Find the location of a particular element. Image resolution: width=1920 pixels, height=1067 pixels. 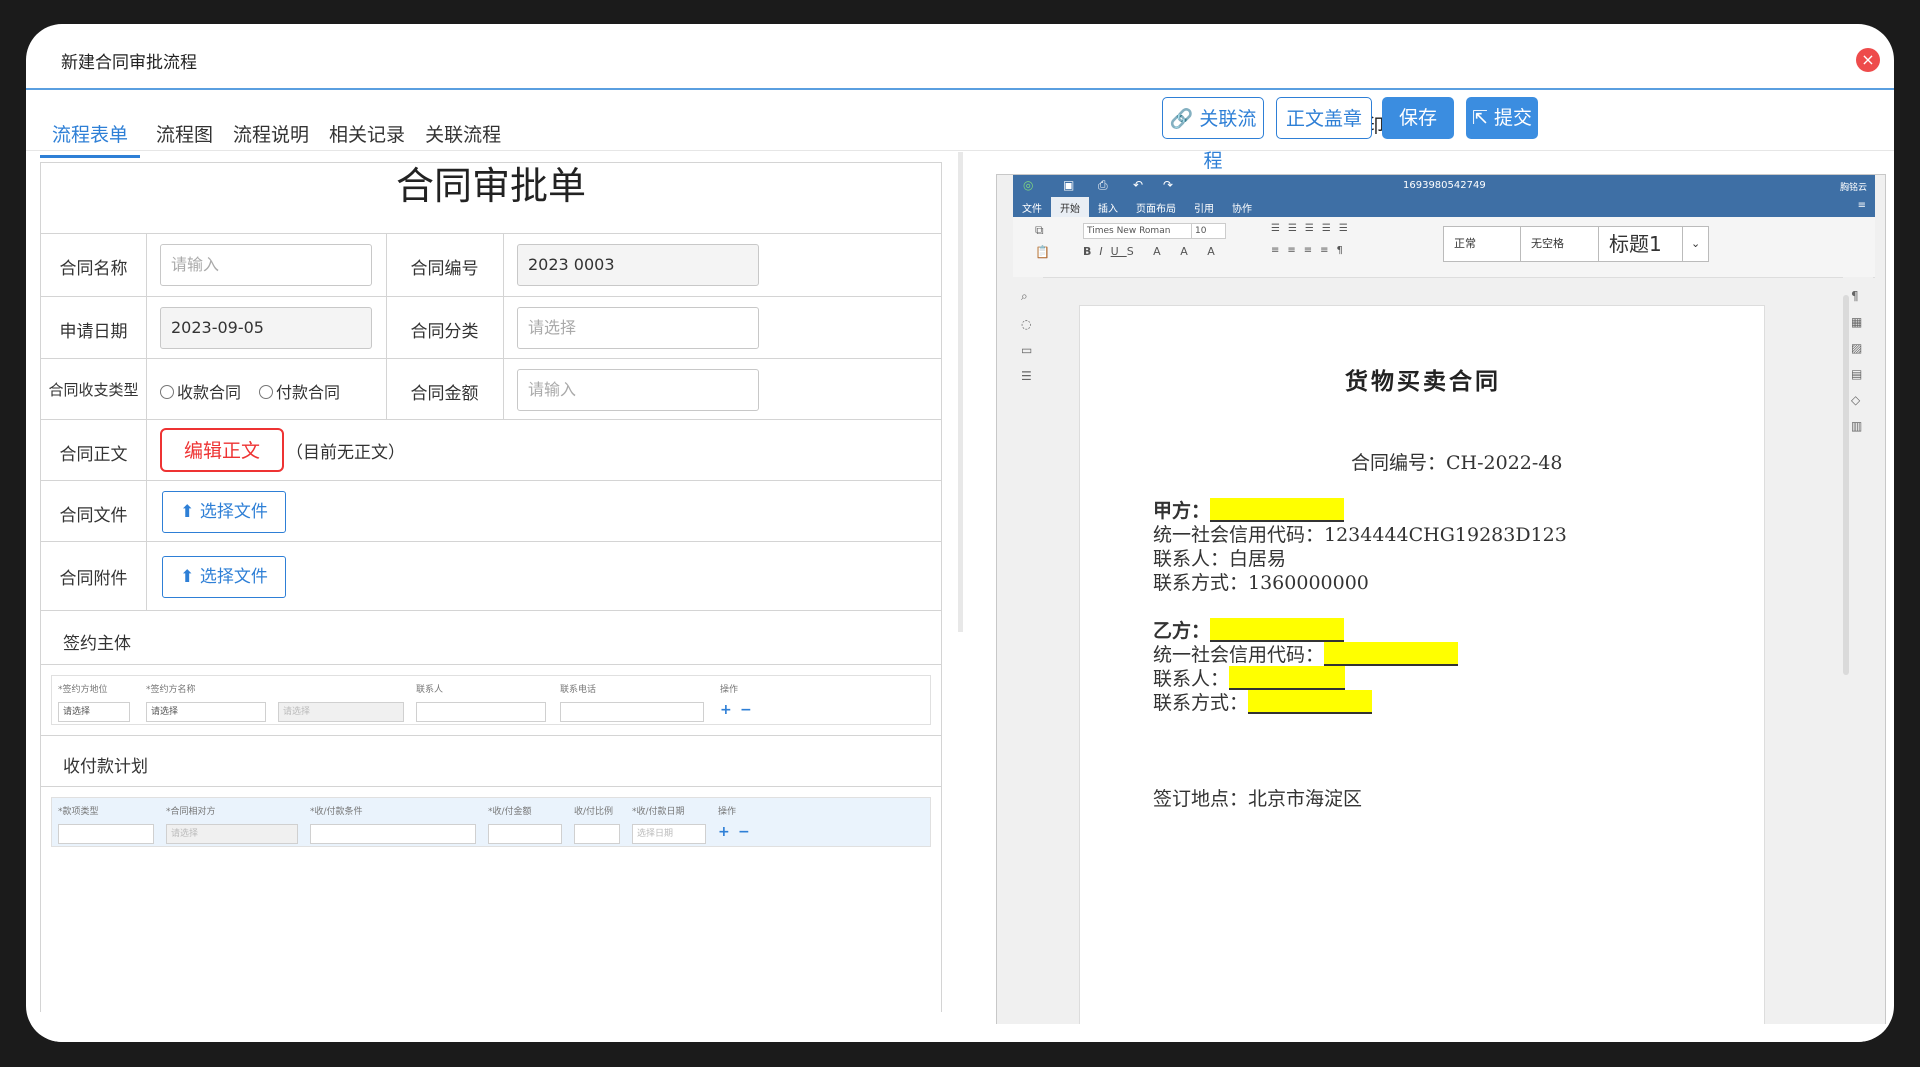

signer-contact-input is located at coordinates (481, 712).